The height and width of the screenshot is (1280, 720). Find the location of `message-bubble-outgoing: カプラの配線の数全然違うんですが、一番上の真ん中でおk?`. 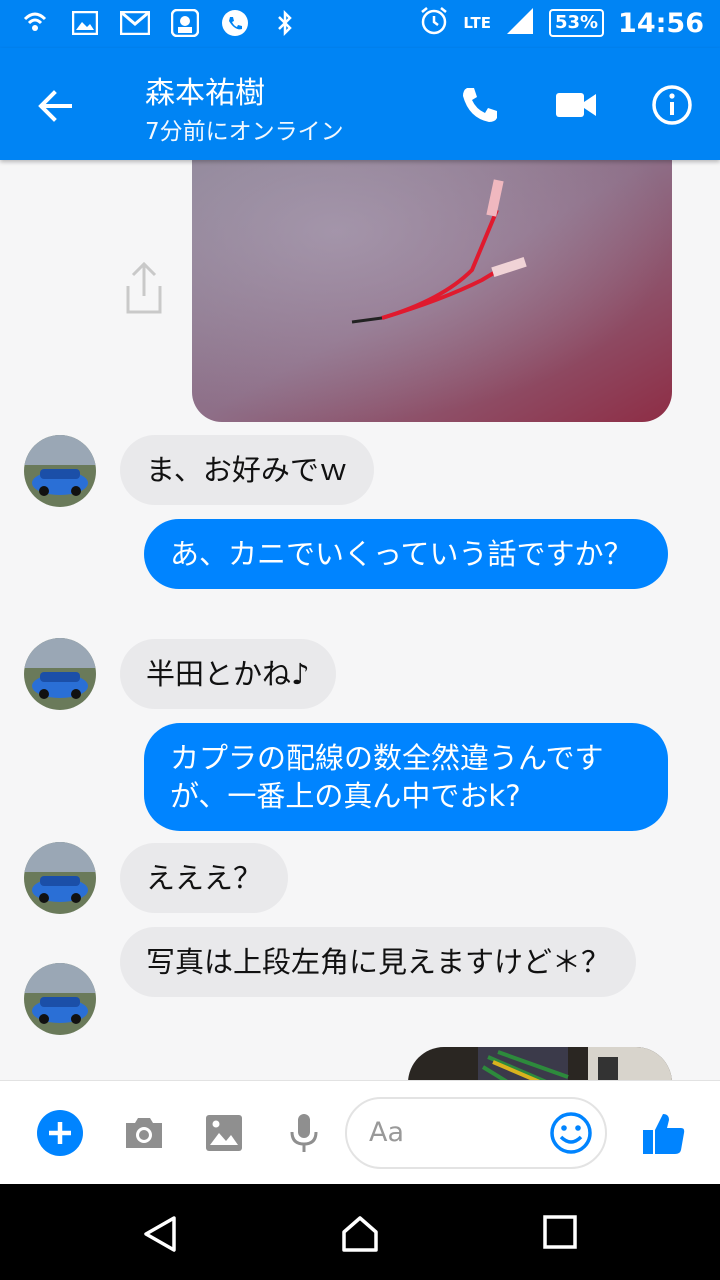

message-bubble-outgoing: カプラの配線の数全然違うんですが、一番上の真ん中でおk? is located at coordinates (406, 777).